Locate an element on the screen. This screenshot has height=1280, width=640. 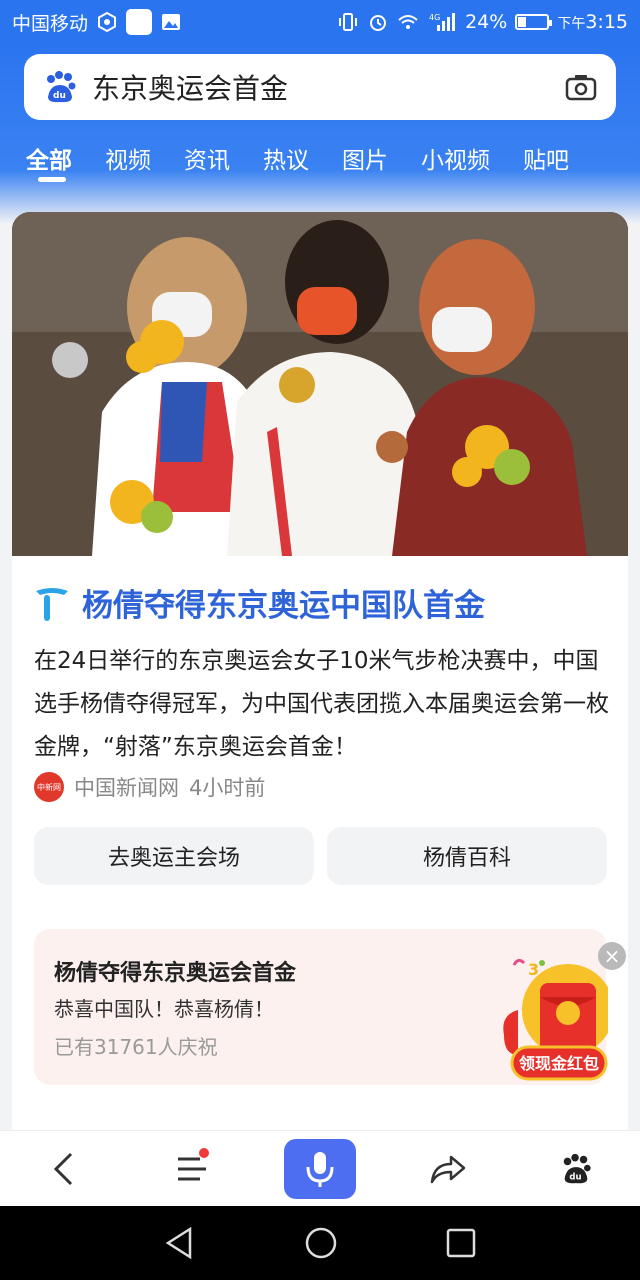
quick-actions: 去奥运主会场 杨倩百科 is located at coordinates (320, 856).